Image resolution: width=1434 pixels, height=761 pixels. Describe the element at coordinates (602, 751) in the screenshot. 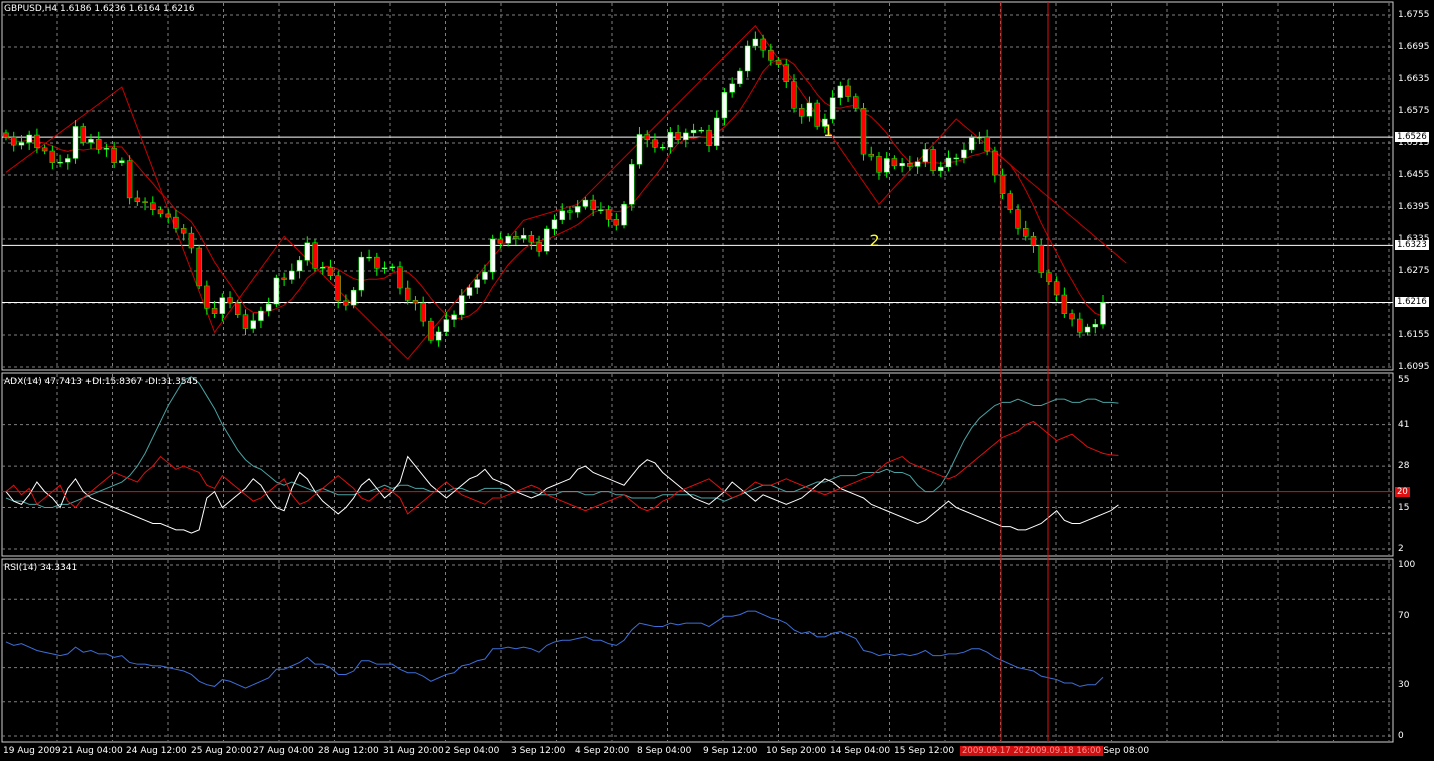

I see `time-axis-label: 4 Sep 20:00` at that location.